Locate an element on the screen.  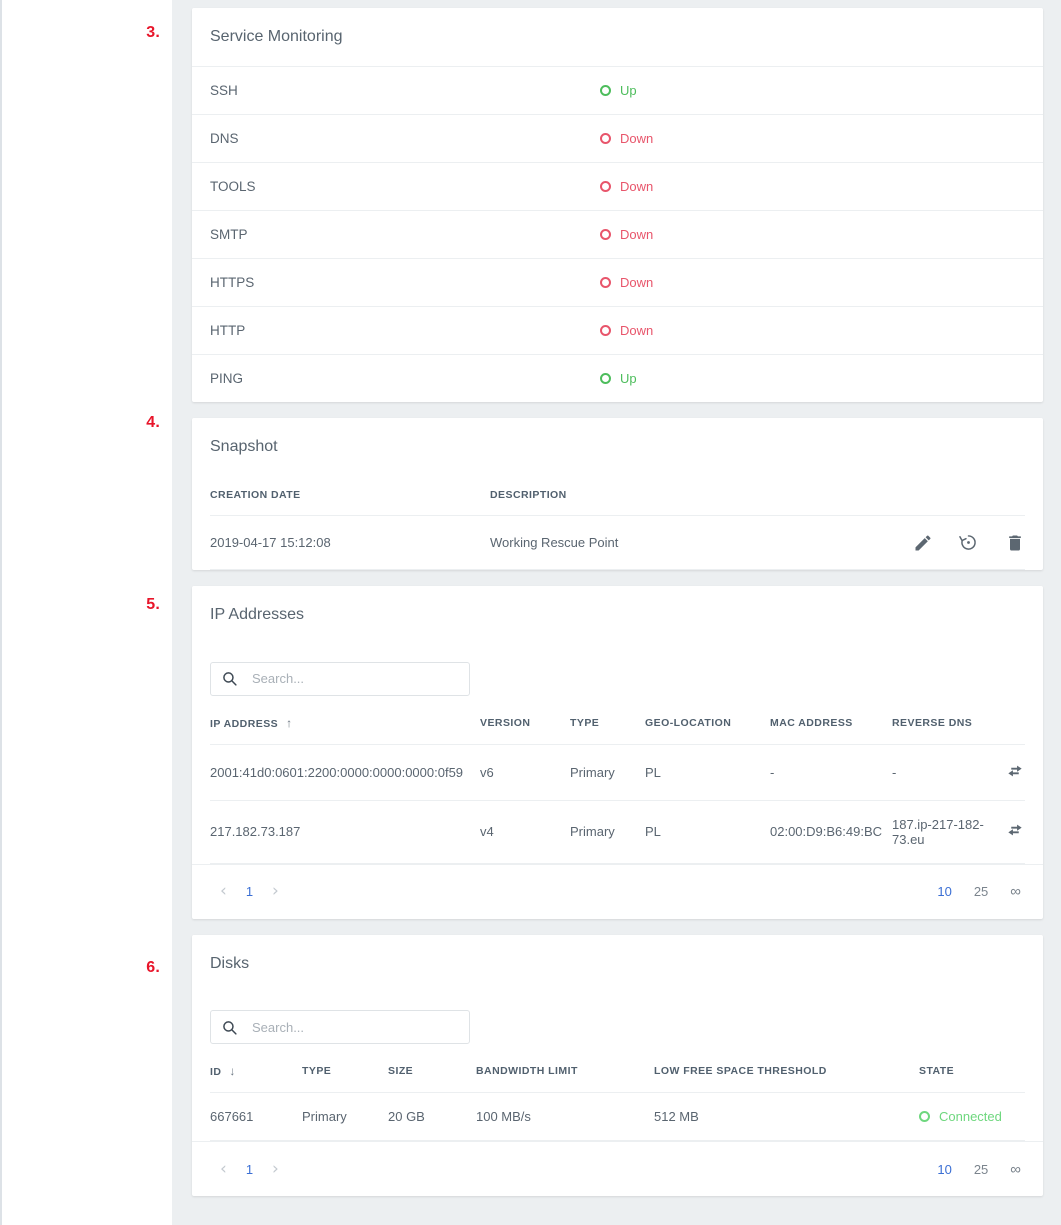
disks-col-bandwidth-limit: BANDWIDTH LIMIT is located at coordinates (565, 1072).